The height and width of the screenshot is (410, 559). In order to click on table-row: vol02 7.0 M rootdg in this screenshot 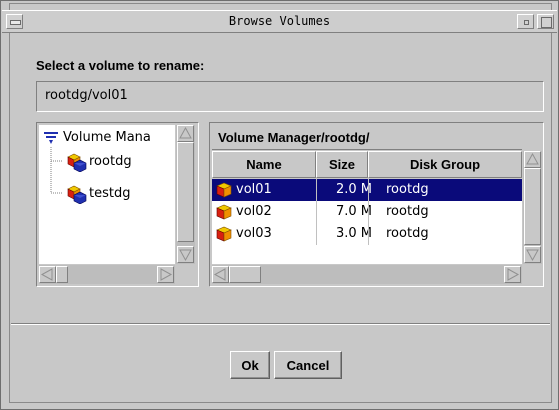, I will do `click(367, 212)`.